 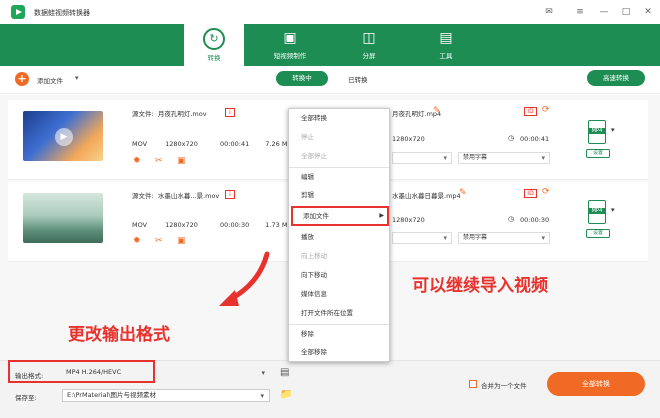 What do you see at coordinates (339, 156) in the screenshot?
I see `menu-item-stop-all: 全部停止` at bounding box center [339, 156].